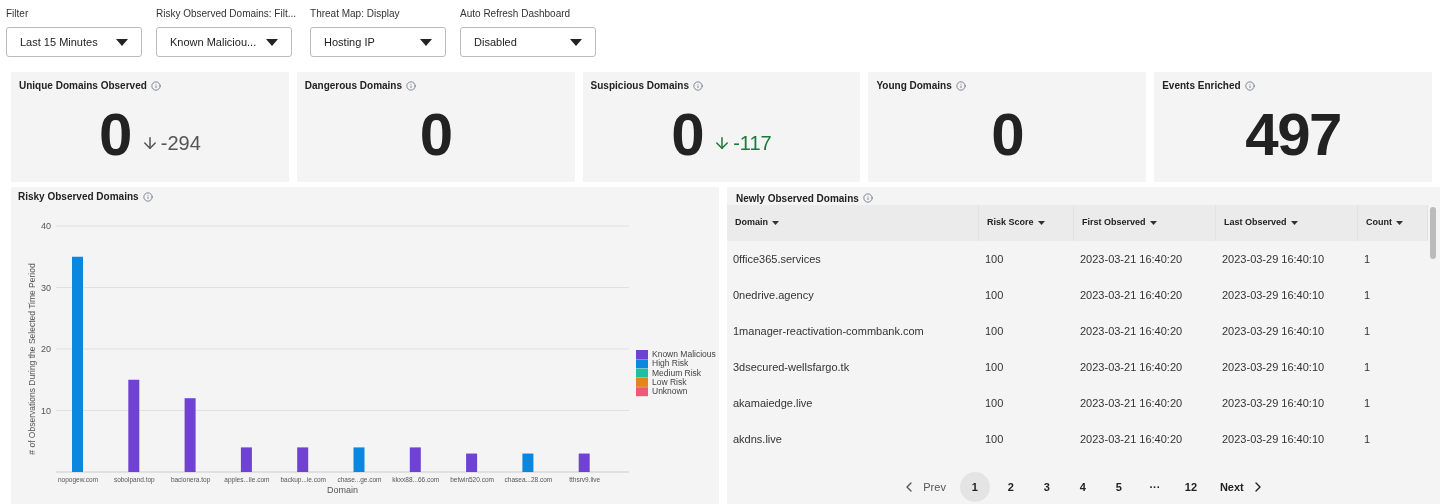 The height and width of the screenshot is (504, 1443). Describe the element at coordinates (923, 487) in the screenshot. I see `prev-button: Prev` at that location.